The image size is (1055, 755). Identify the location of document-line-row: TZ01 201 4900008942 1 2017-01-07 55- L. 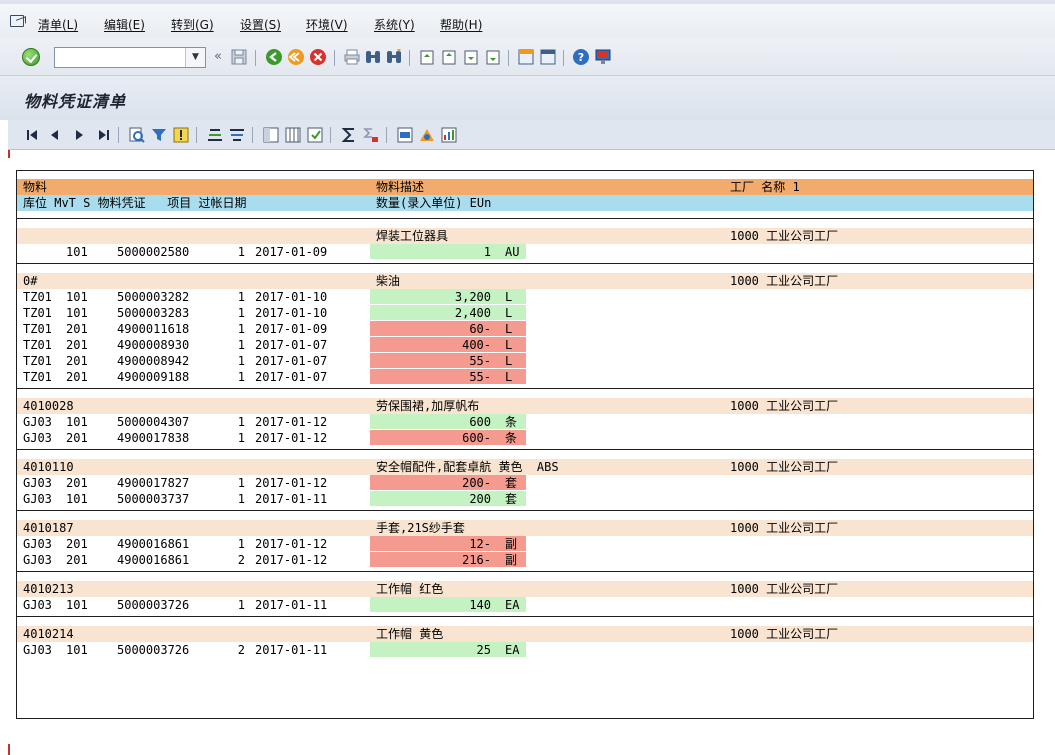
(525, 361).